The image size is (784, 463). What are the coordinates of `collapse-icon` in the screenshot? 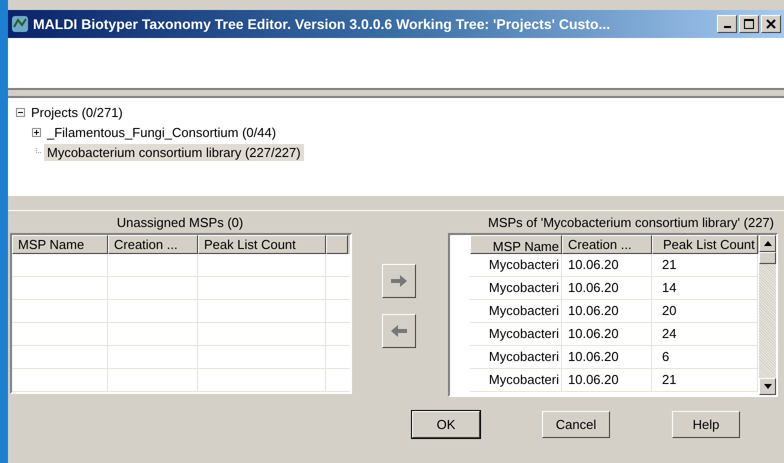 It's located at (20, 112).